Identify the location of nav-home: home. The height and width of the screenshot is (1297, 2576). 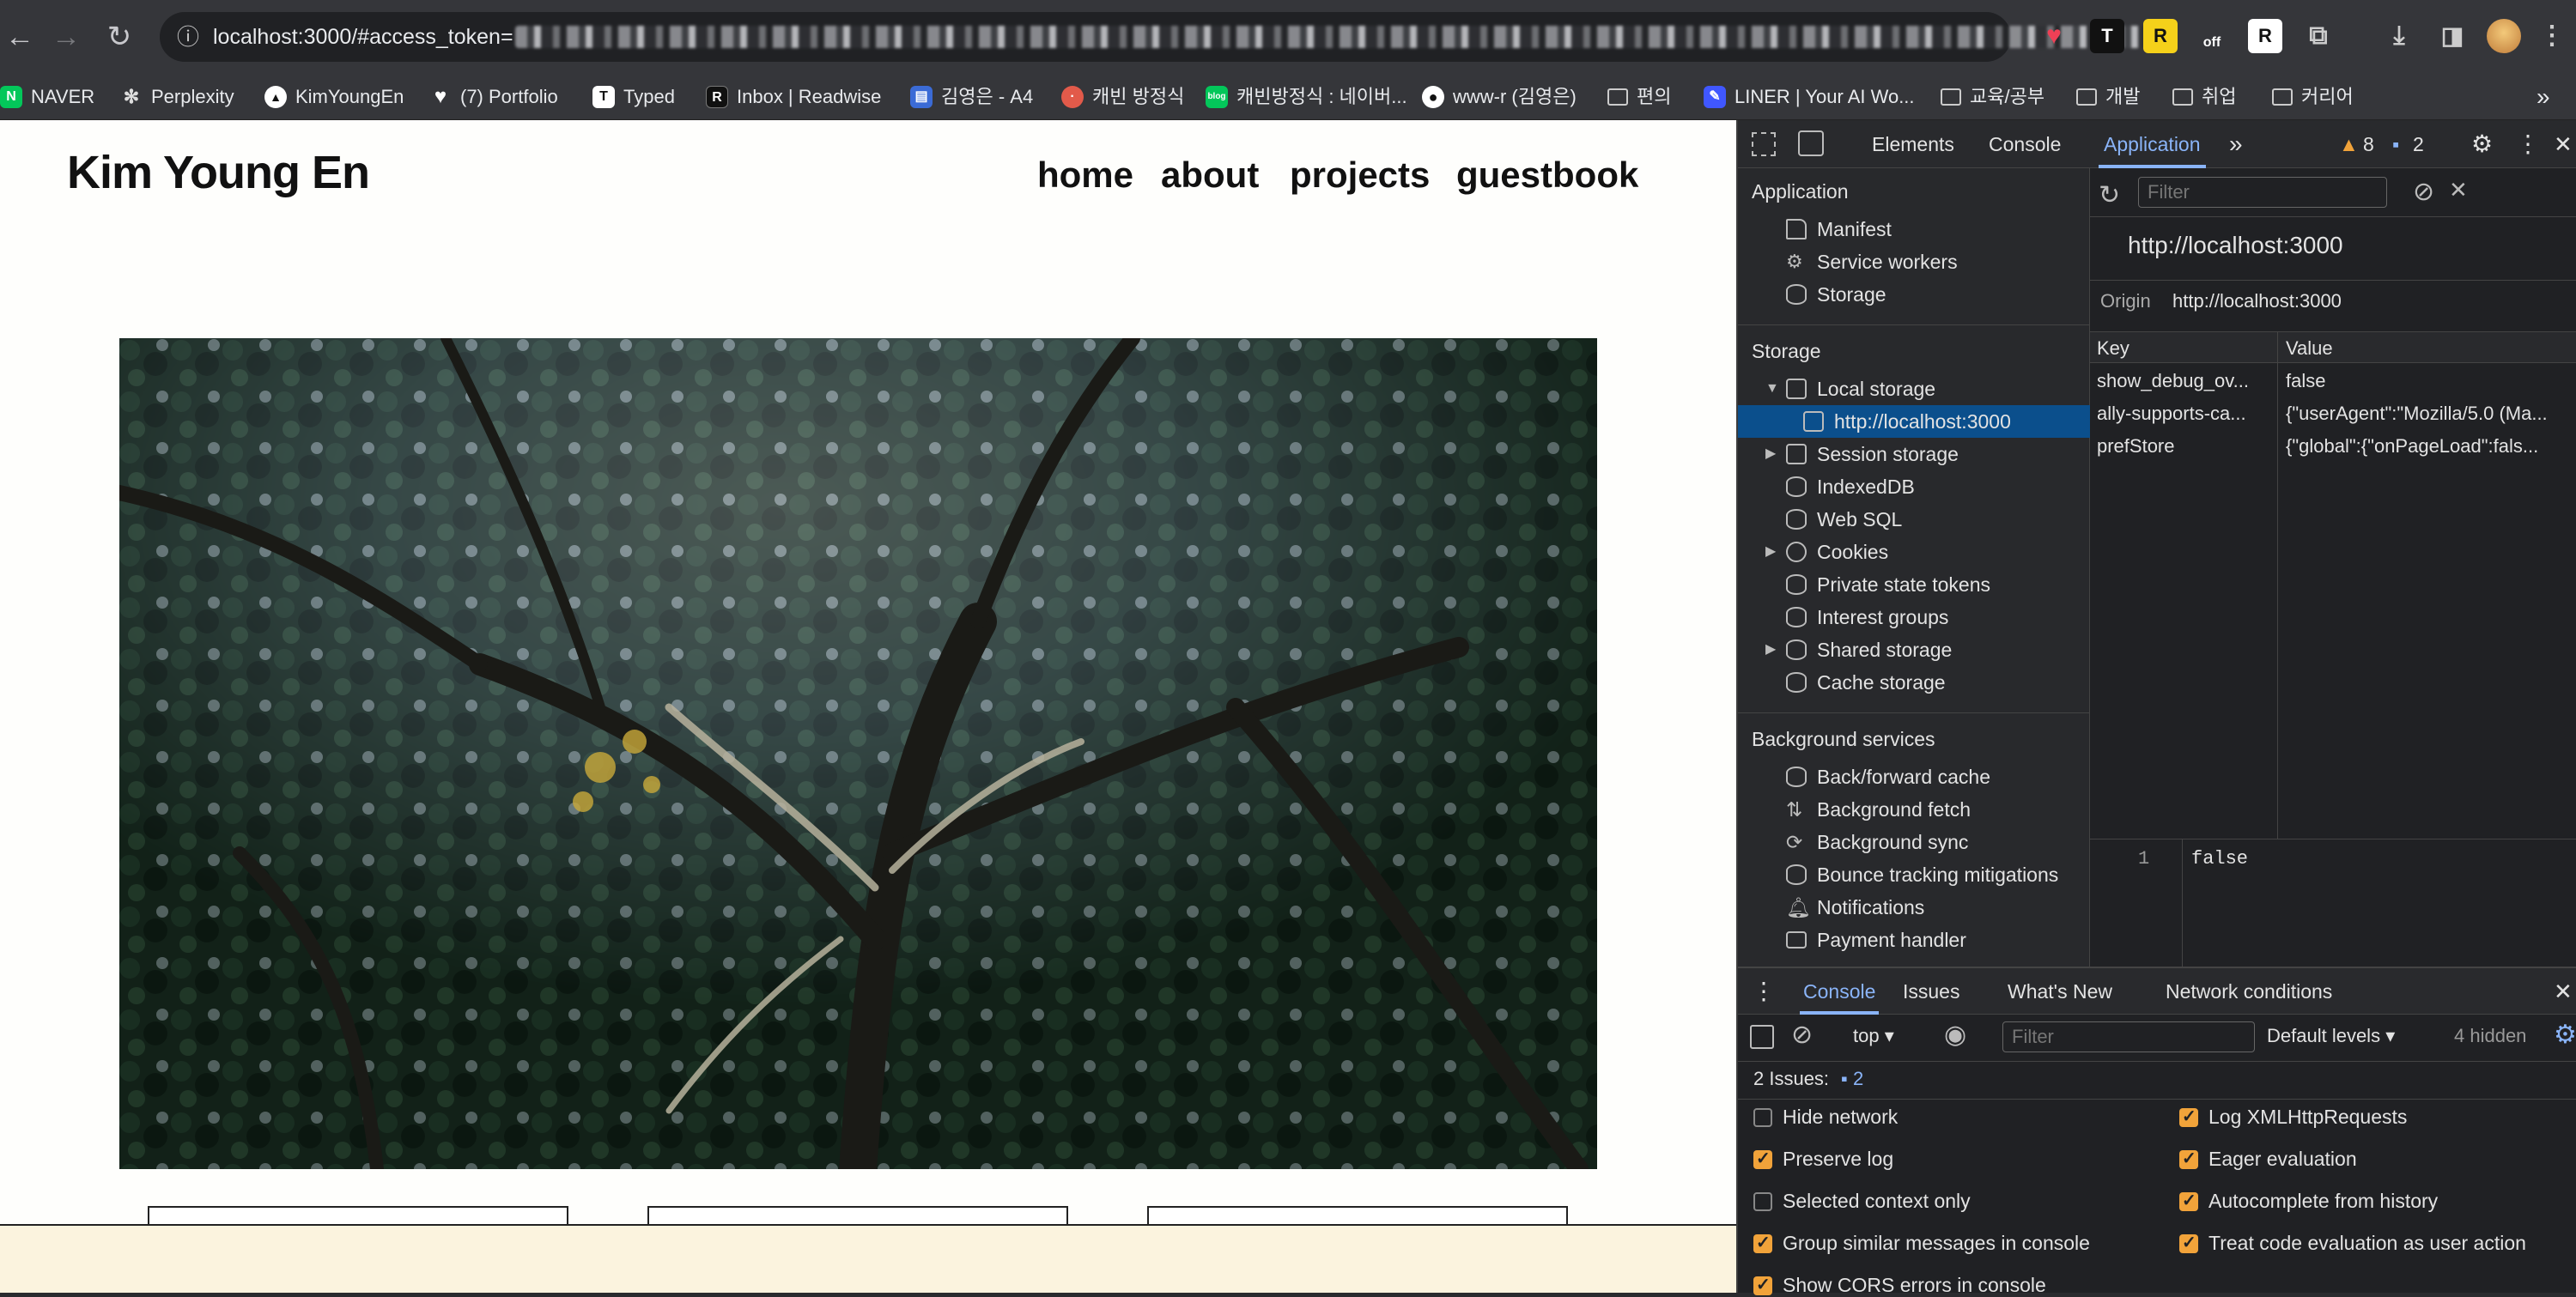
(1085, 175).